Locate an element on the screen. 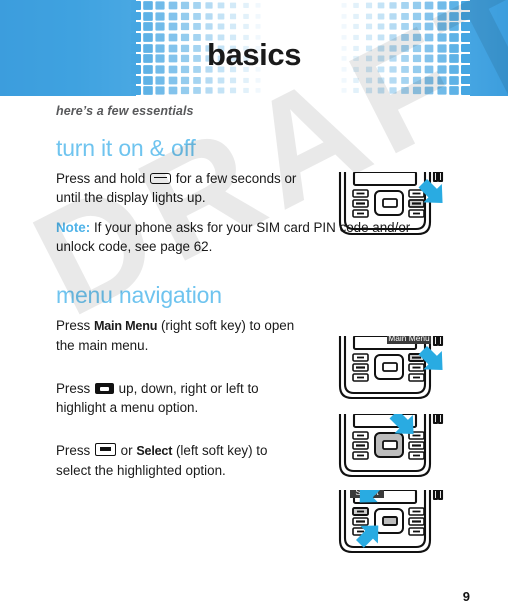  figure-power-key is located at coordinates (394, 208).